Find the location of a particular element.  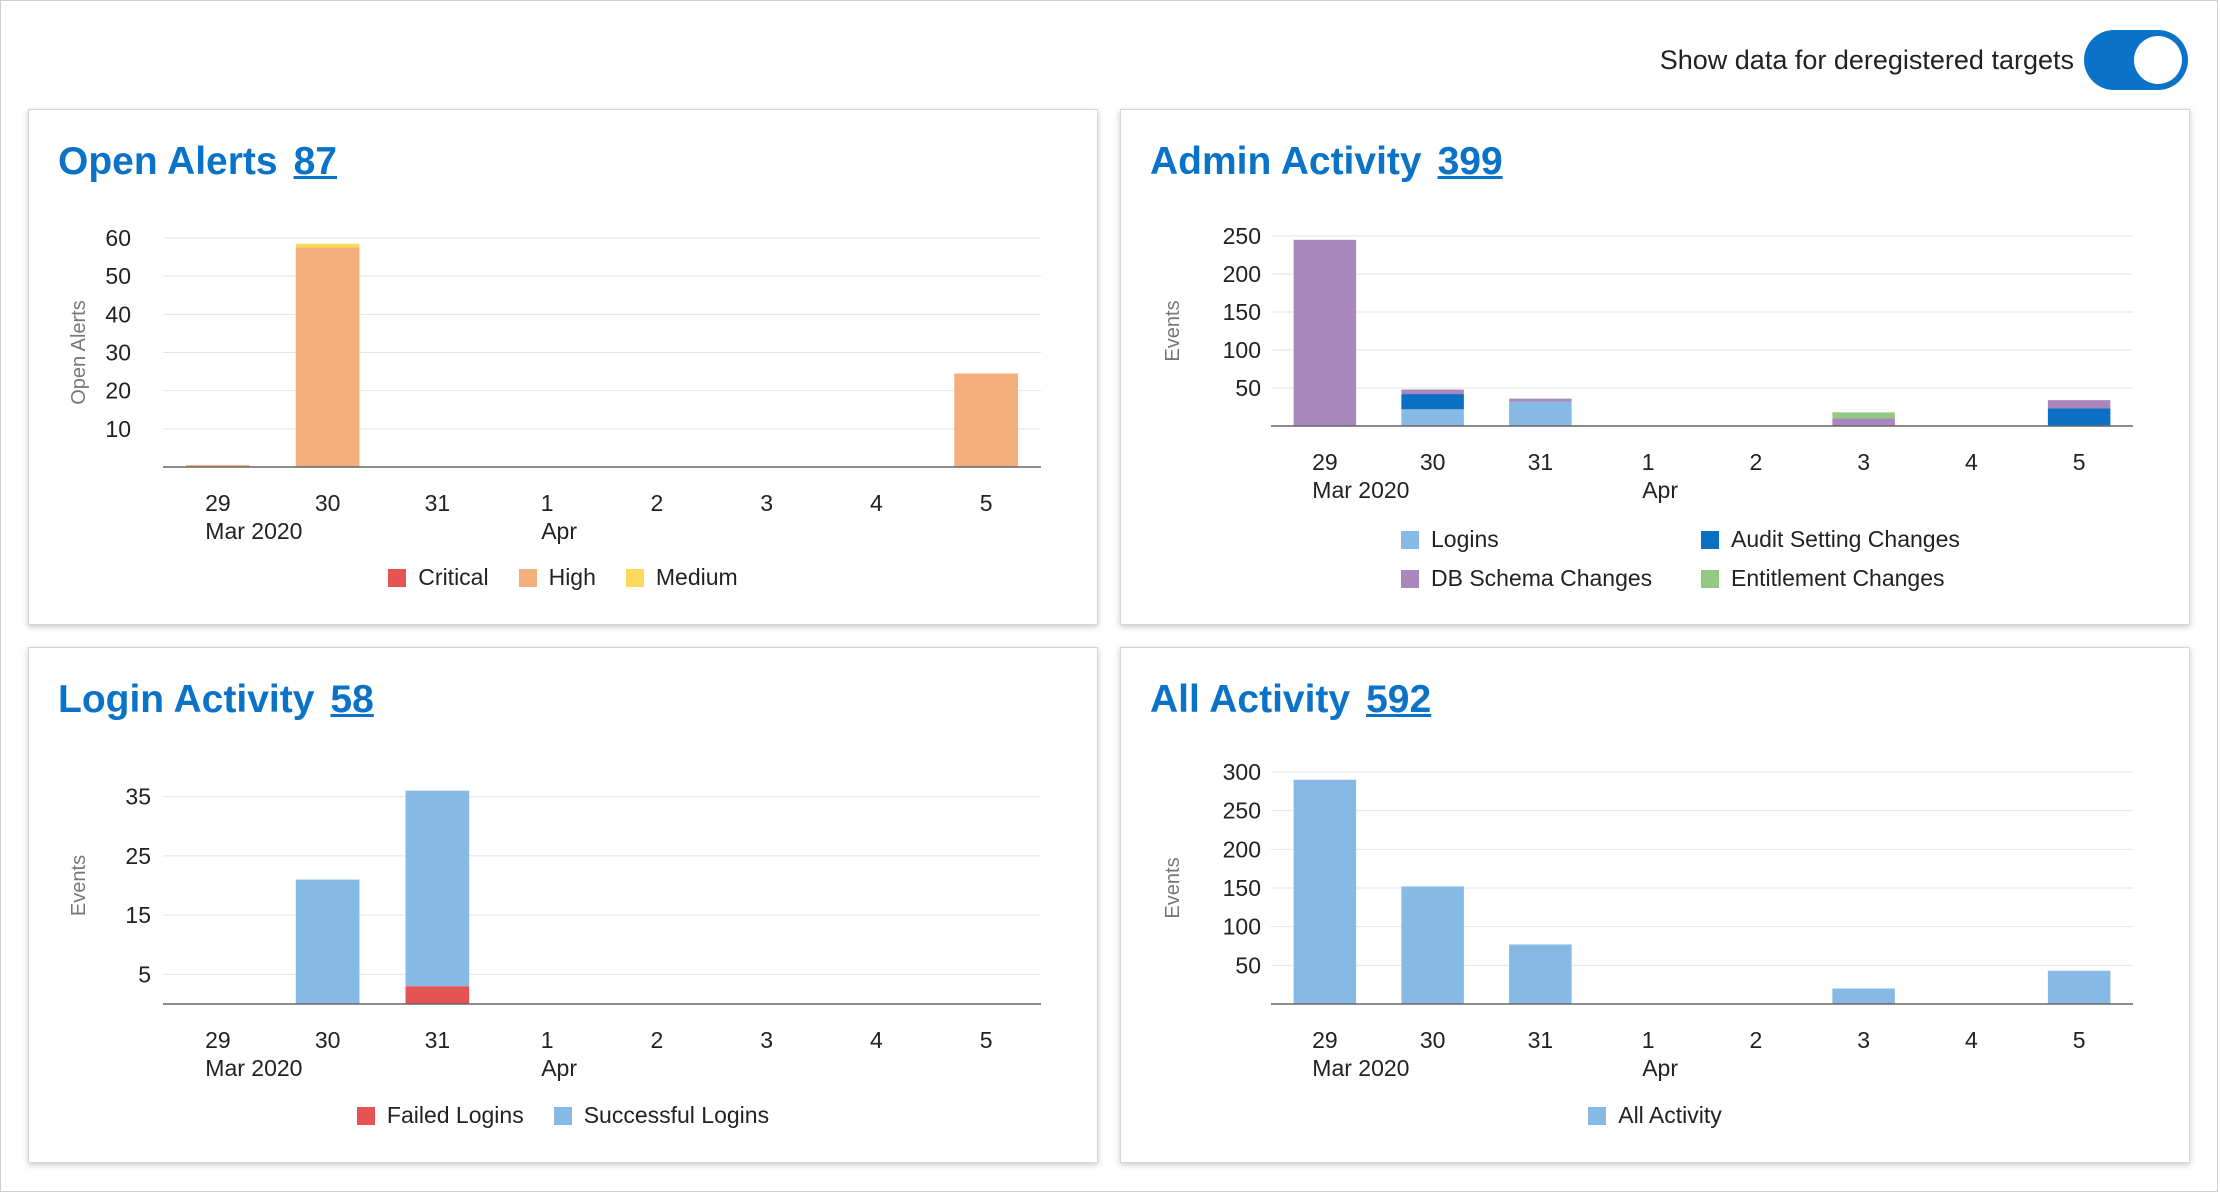

bar-successful-logins is located at coordinates (437, 888).